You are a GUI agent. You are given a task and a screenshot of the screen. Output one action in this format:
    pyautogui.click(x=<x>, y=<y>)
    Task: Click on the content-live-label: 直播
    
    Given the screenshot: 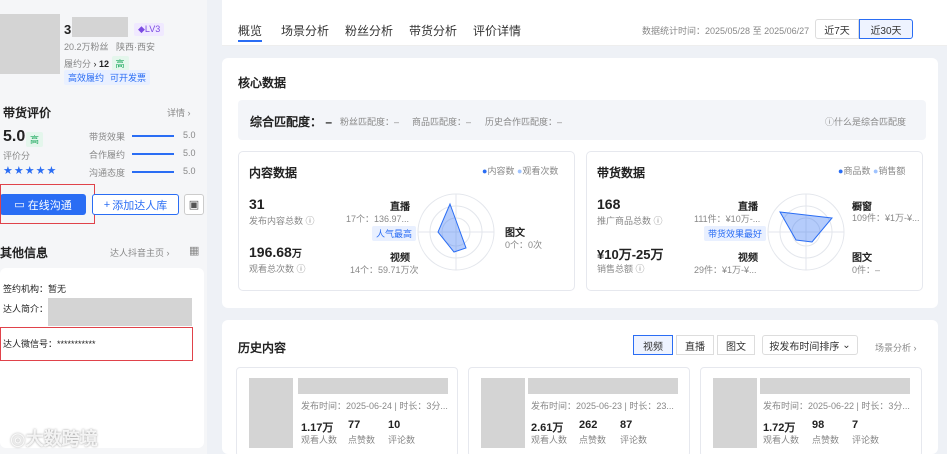 What is the action you would take?
    pyautogui.click(x=400, y=207)
    